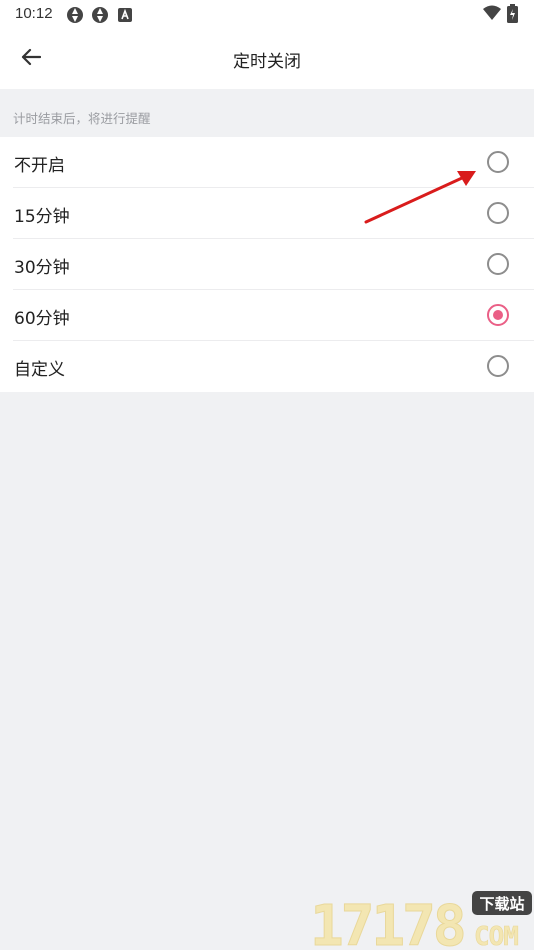 This screenshot has width=534, height=950. What do you see at coordinates (267, 62) in the screenshot?
I see `page-title: 定时关闭` at bounding box center [267, 62].